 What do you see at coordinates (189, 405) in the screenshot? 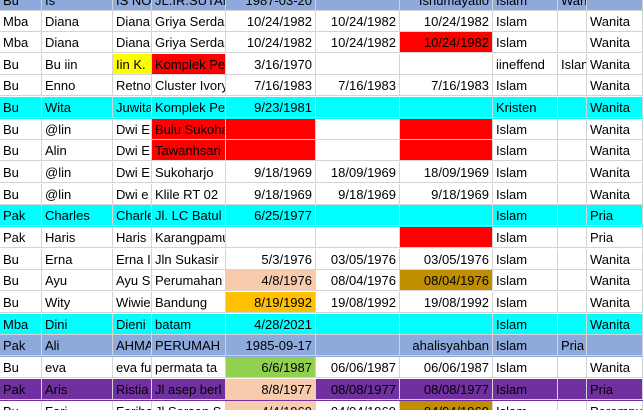
I see `table-cell: Jl Sersan S` at bounding box center [189, 405].